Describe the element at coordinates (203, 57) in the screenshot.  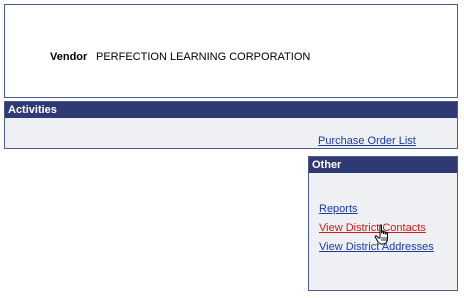
I see `vendor-name: PERFECTION LEARNING CORPORATION` at that location.